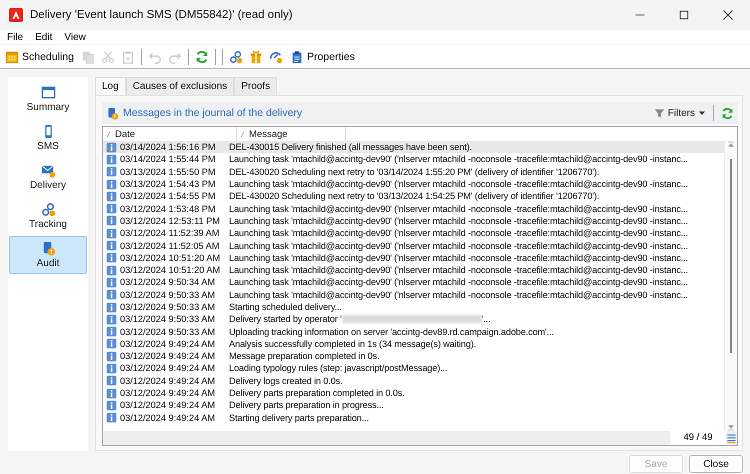 The height and width of the screenshot is (474, 750). I want to click on date-cell: 03/12/2024 1:53:48 PM, so click(168, 209).